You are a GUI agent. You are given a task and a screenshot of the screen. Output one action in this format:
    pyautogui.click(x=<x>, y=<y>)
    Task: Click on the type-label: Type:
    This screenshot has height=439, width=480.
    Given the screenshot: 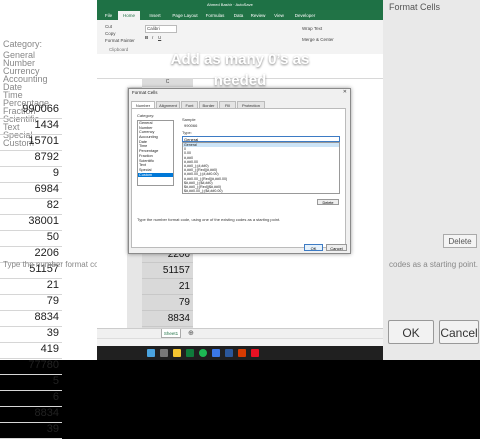 What is the action you would take?
    pyautogui.click(x=187, y=132)
    